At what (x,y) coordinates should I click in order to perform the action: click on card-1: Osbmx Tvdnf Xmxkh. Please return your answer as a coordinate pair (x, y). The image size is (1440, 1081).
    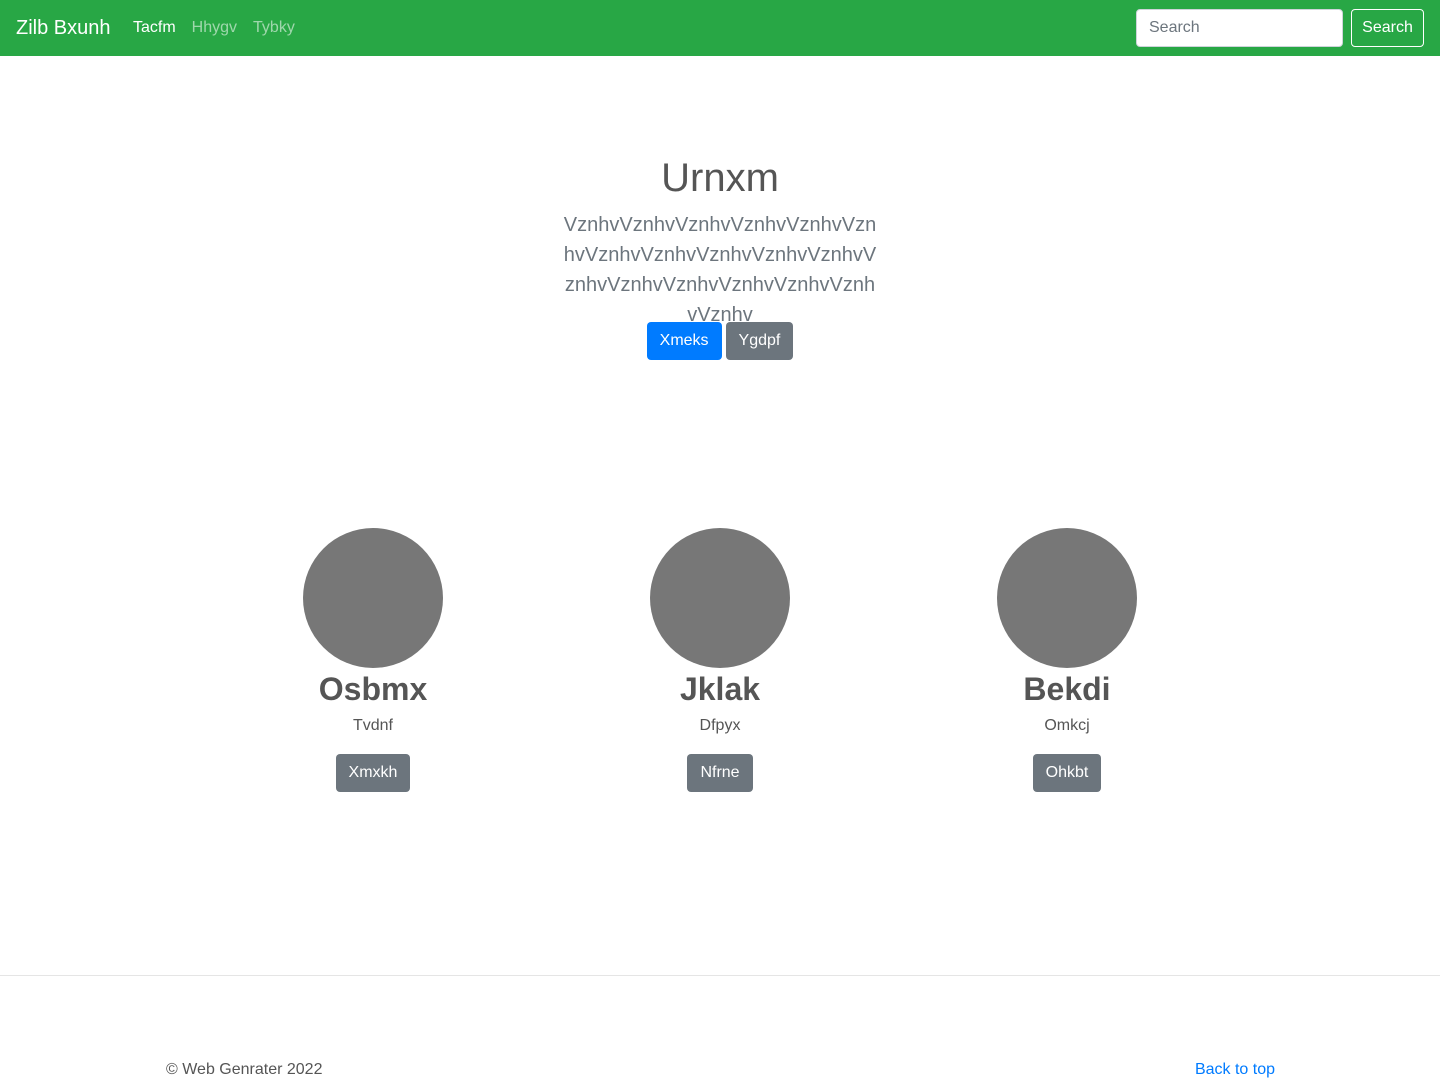
    Looking at the image, I should click on (373, 660).